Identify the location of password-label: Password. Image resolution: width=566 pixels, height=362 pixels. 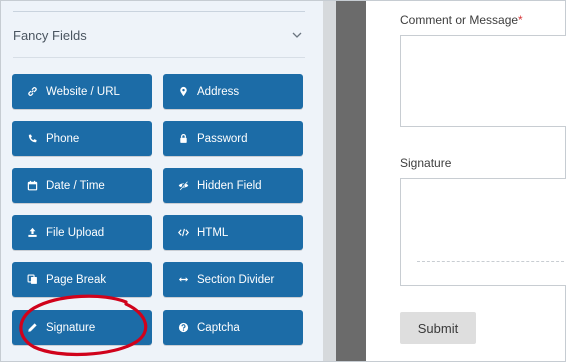
(222, 138).